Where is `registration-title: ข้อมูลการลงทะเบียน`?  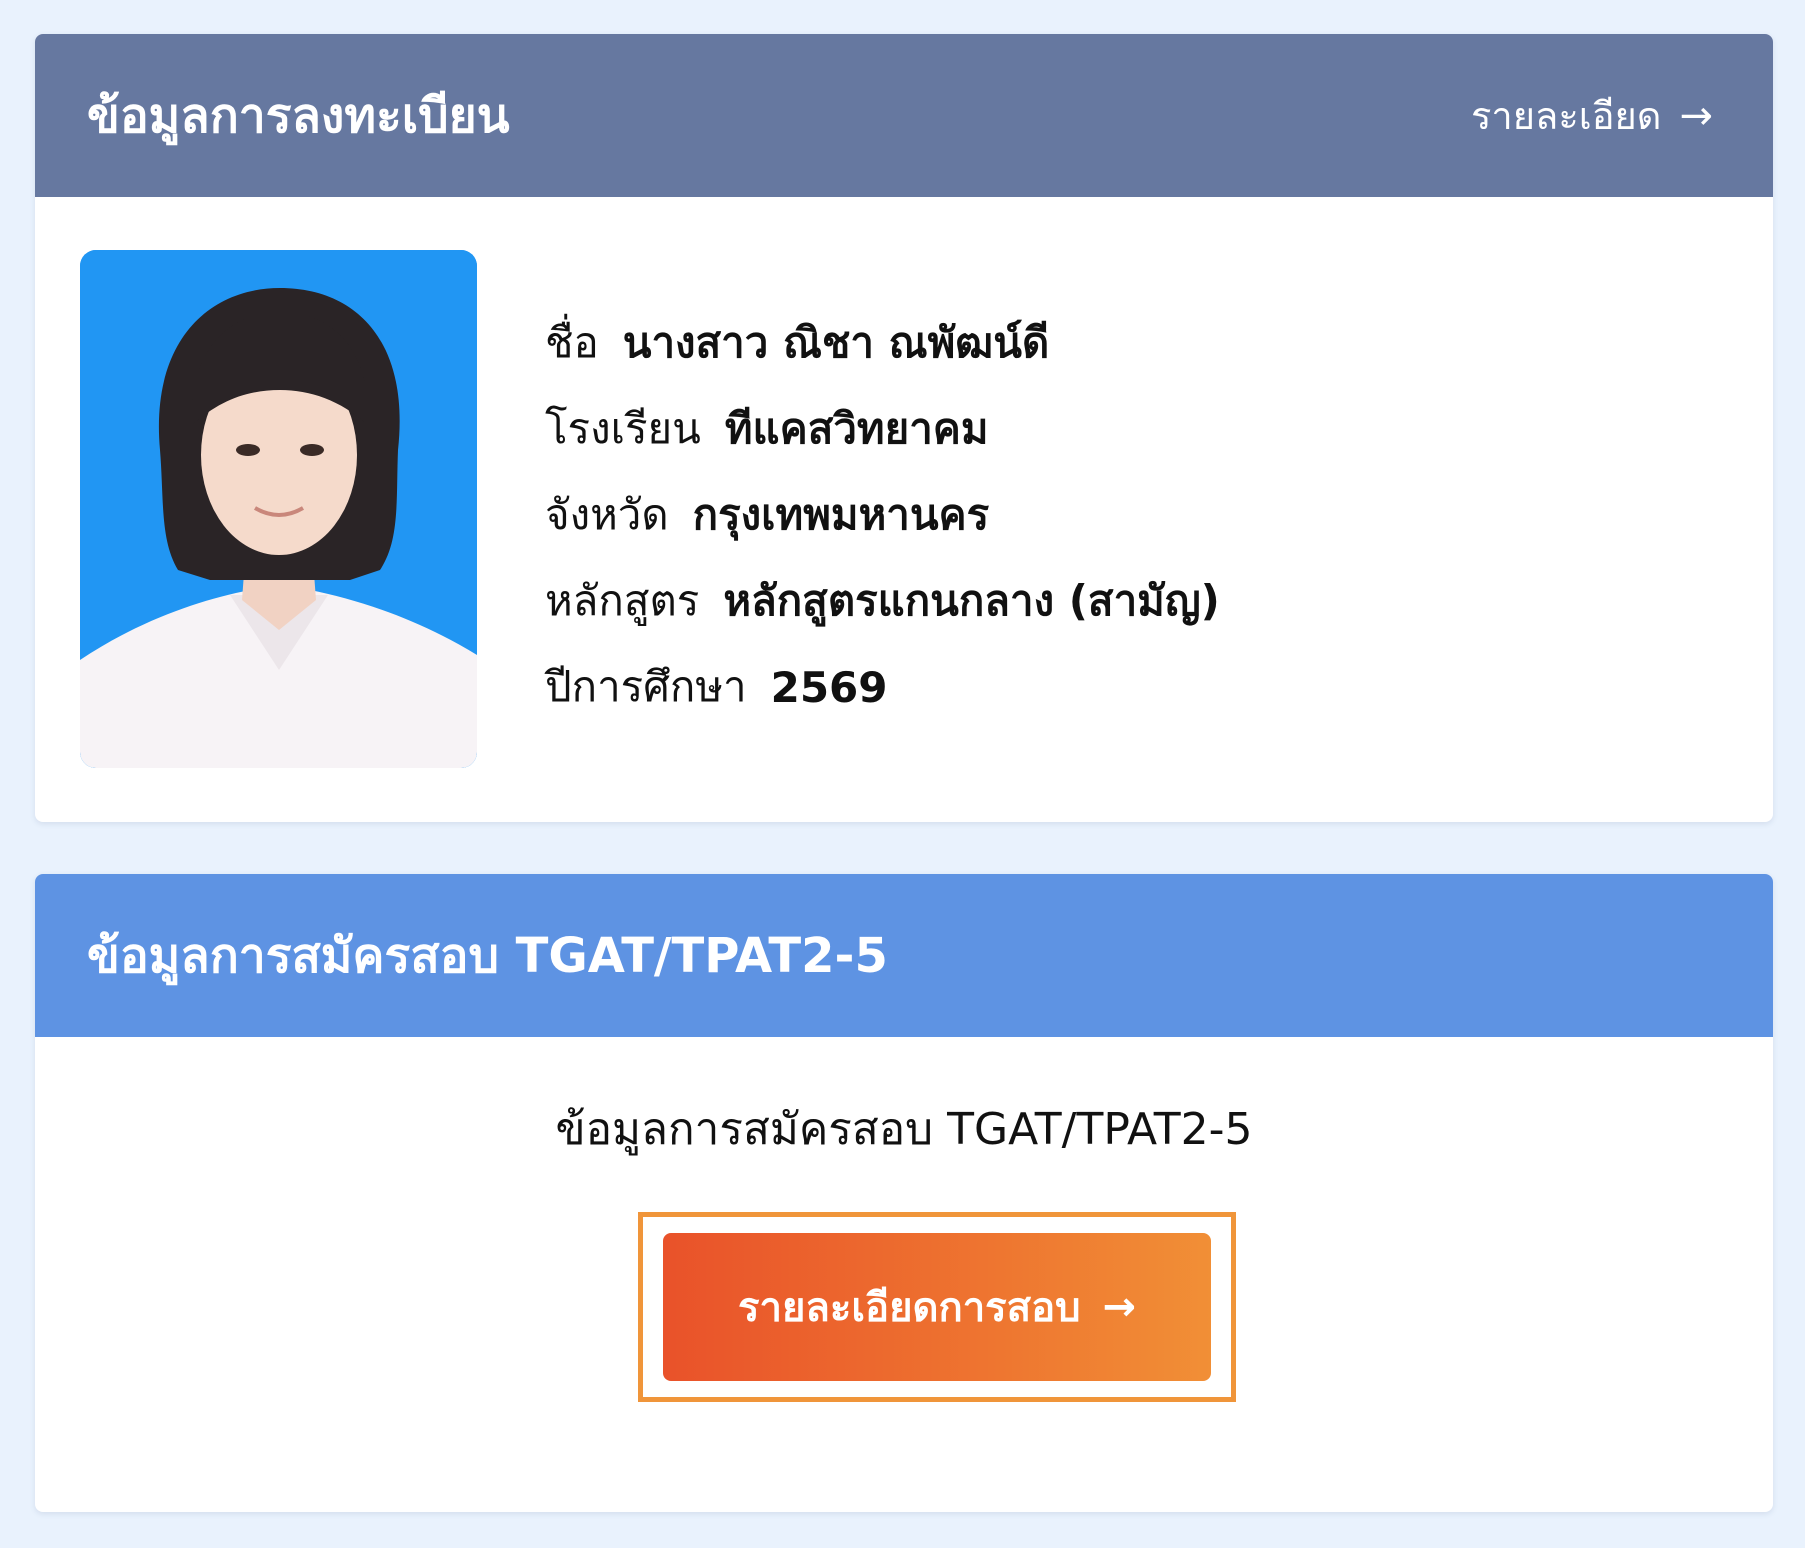 registration-title: ข้อมูลการลงทะเบียน is located at coordinates (298, 115).